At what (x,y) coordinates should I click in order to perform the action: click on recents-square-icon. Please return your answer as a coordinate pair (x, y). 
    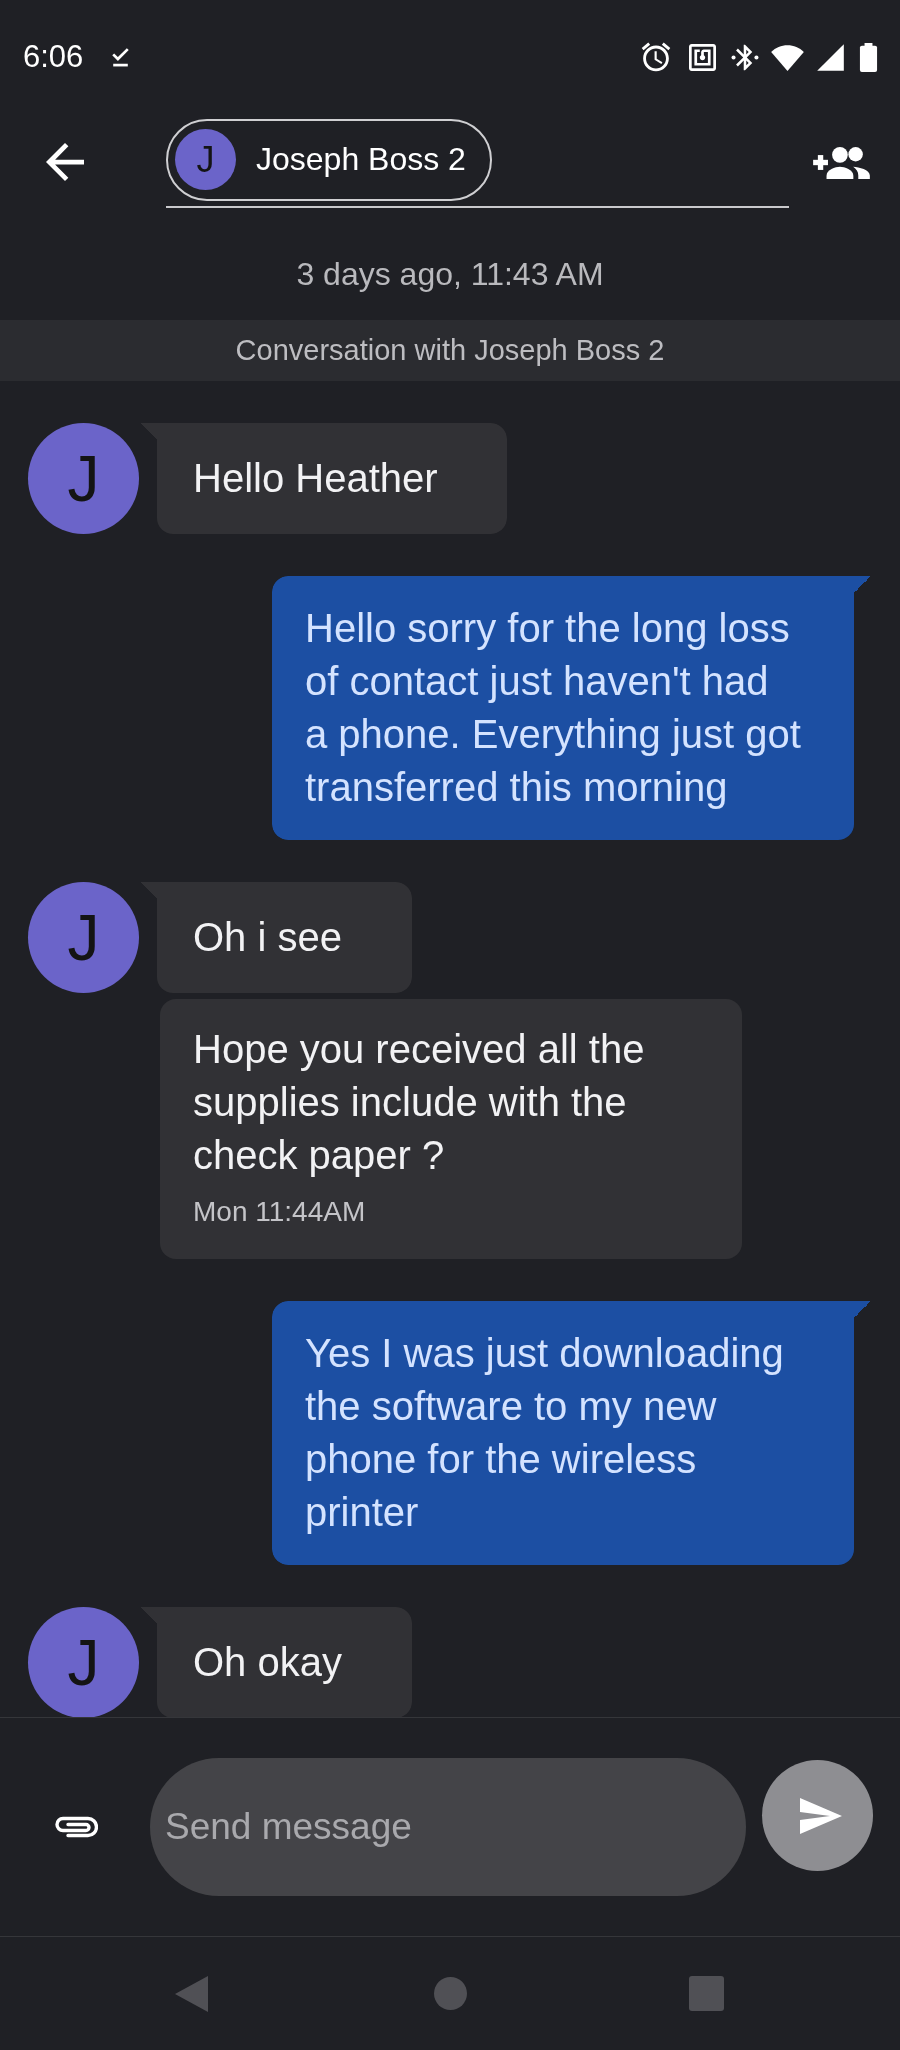
    Looking at the image, I should click on (706, 1993).